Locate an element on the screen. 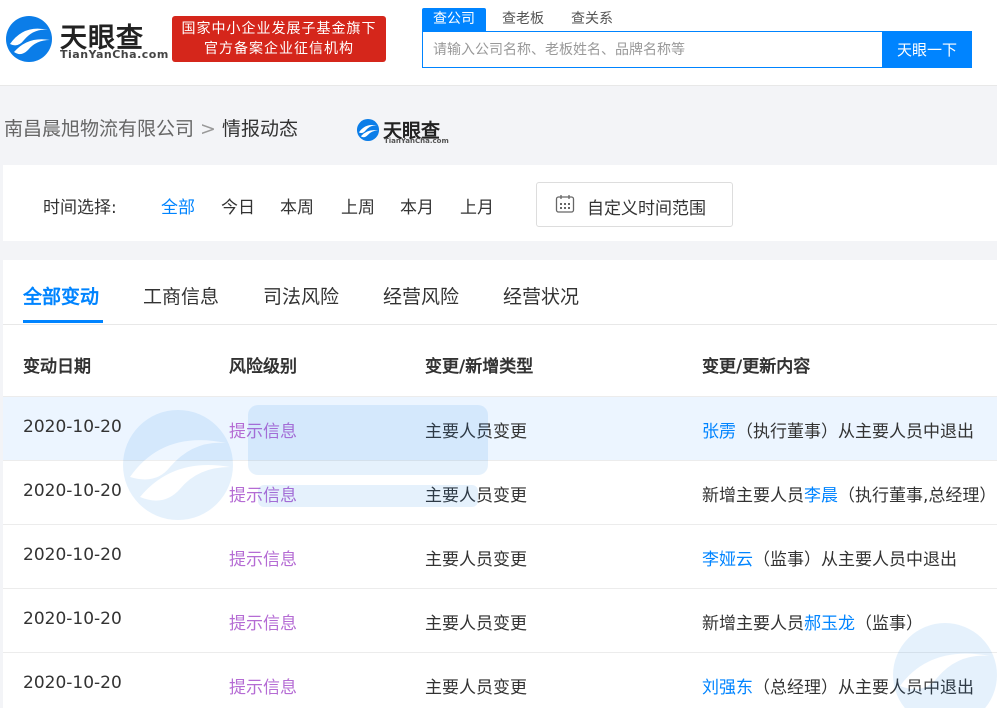 This screenshot has height=708, width=997. column-header-date: 变动日期 is located at coordinates (57, 367).